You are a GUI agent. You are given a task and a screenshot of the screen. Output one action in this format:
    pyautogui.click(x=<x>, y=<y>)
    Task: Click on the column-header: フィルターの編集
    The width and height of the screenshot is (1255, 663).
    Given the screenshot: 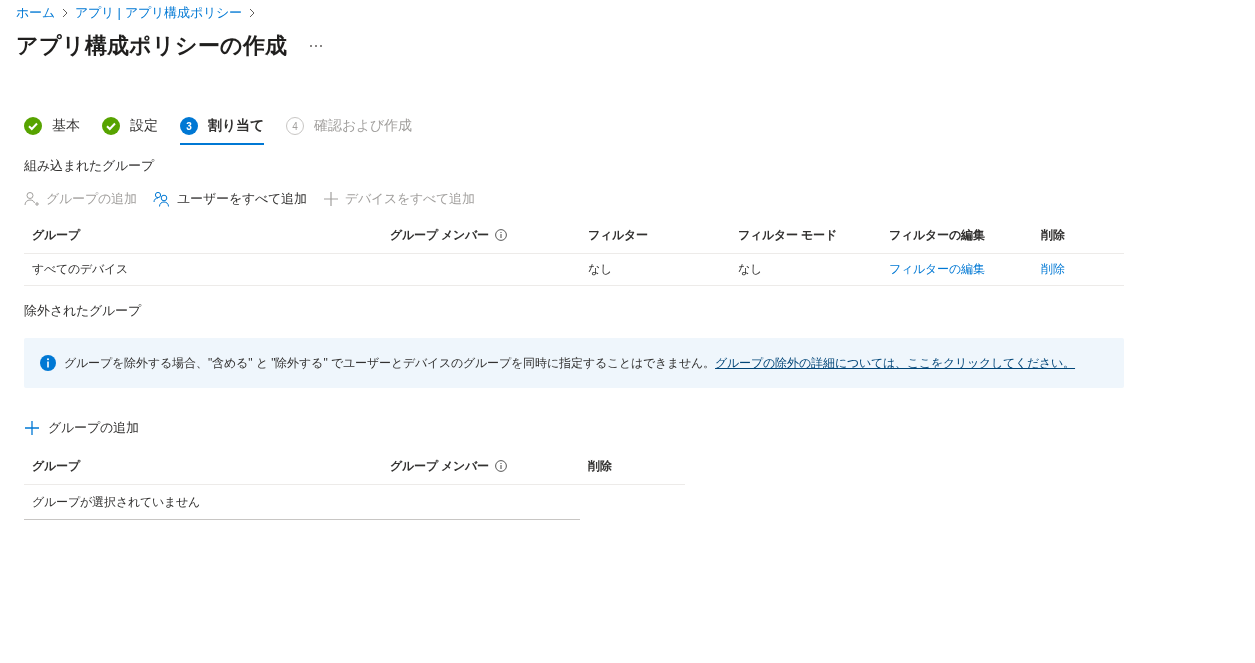 What is the action you would take?
    pyautogui.click(x=937, y=234)
    